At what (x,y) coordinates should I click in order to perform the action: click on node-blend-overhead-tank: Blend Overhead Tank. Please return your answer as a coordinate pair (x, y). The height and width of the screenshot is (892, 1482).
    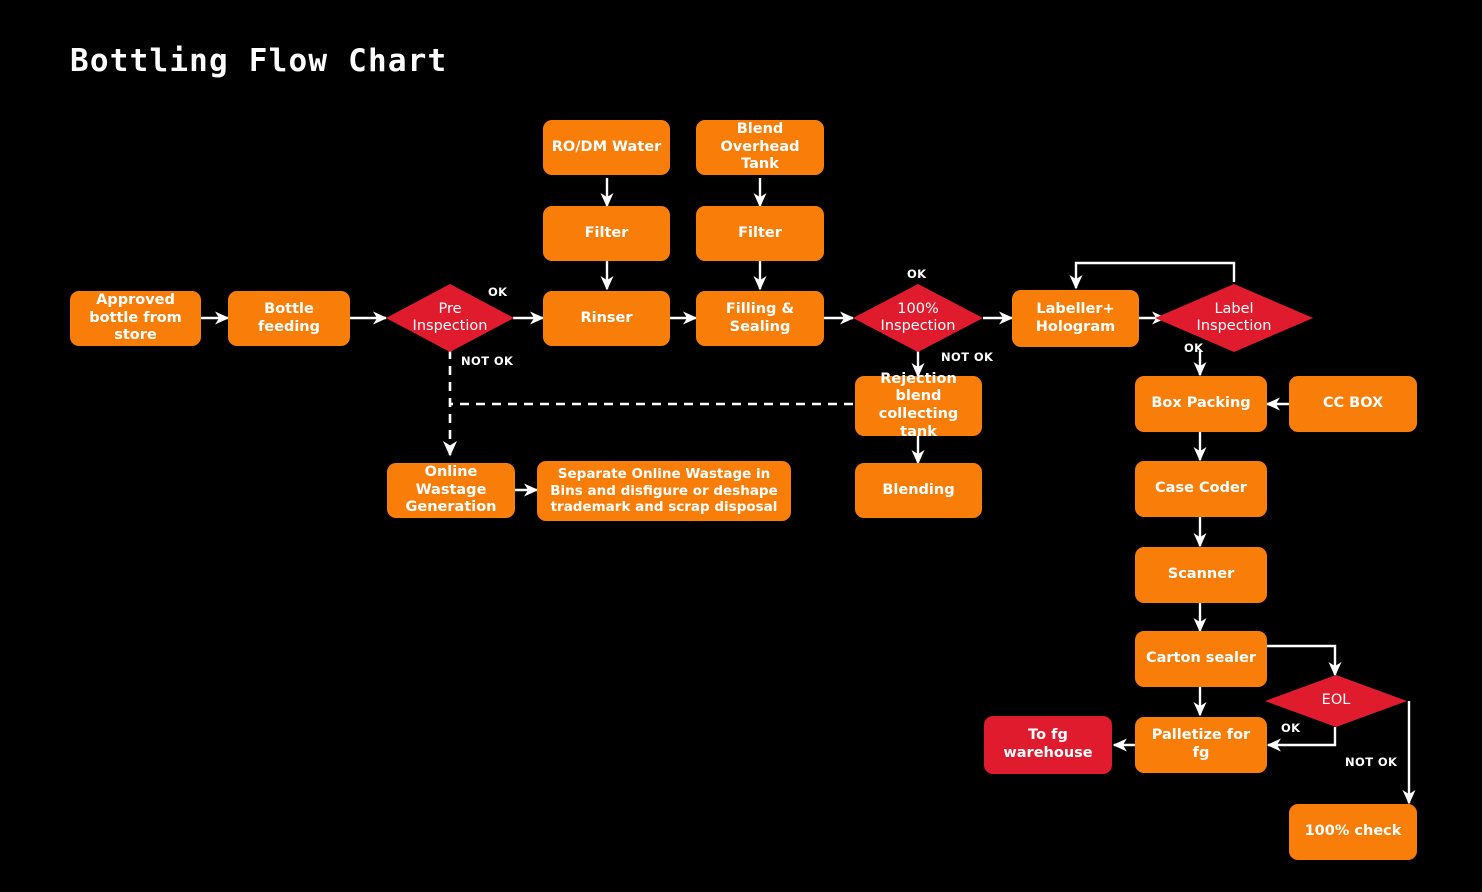
    Looking at the image, I should click on (760, 147).